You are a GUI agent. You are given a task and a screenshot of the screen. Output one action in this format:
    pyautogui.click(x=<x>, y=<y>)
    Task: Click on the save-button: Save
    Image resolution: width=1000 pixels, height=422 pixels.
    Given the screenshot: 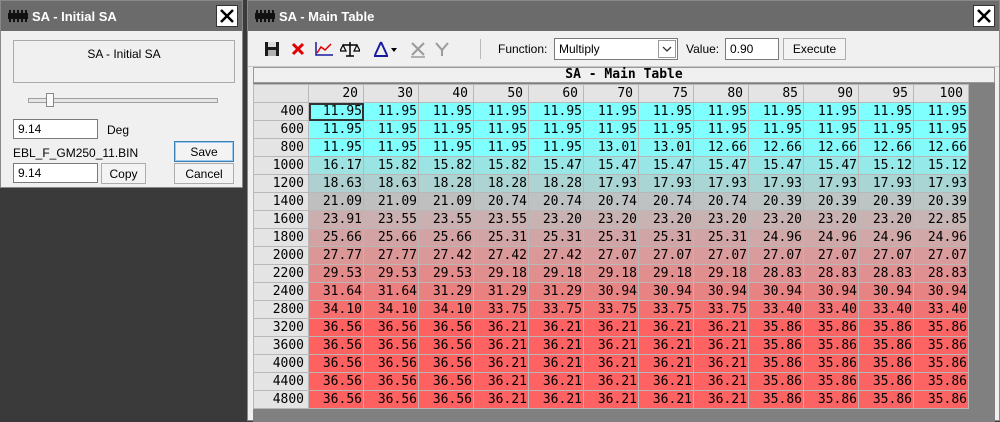 What is the action you would take?
    pyautogui.click(x=204, y=151)
    